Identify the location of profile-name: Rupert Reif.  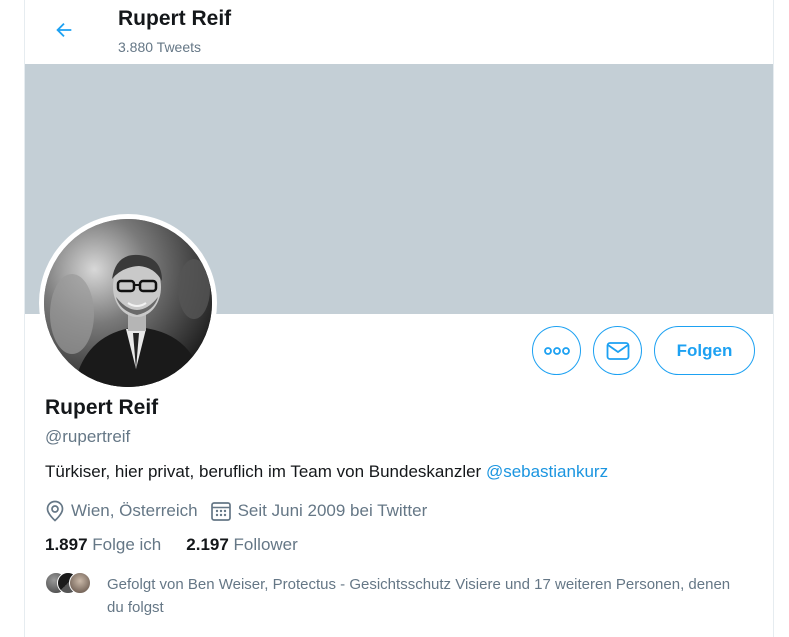
(102, 407).